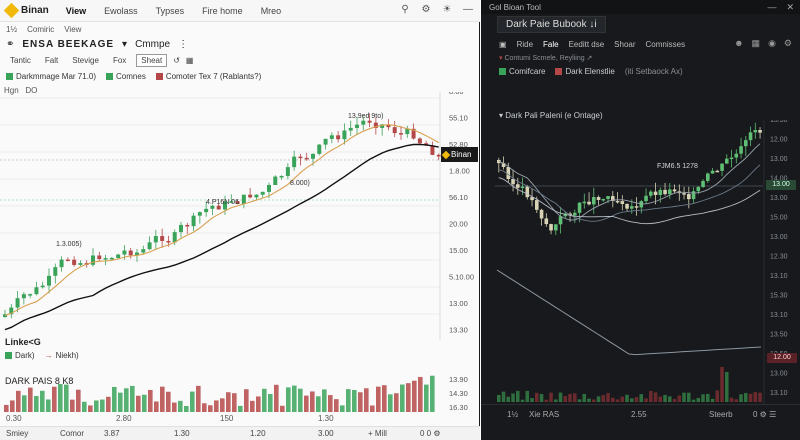 The height and width of the screenshot is (440, 800). I want to click on close-icon: ✕, so click(790, 7).